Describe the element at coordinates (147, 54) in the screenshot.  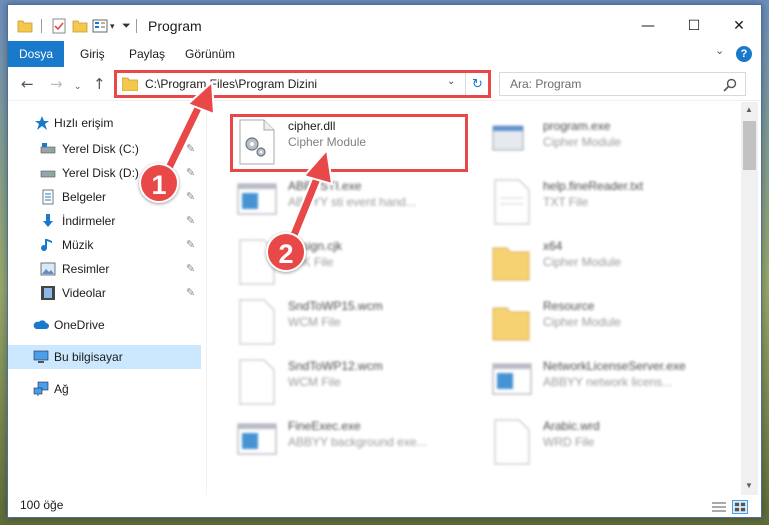
I see `tab-paylas: Paylaş` at that location.